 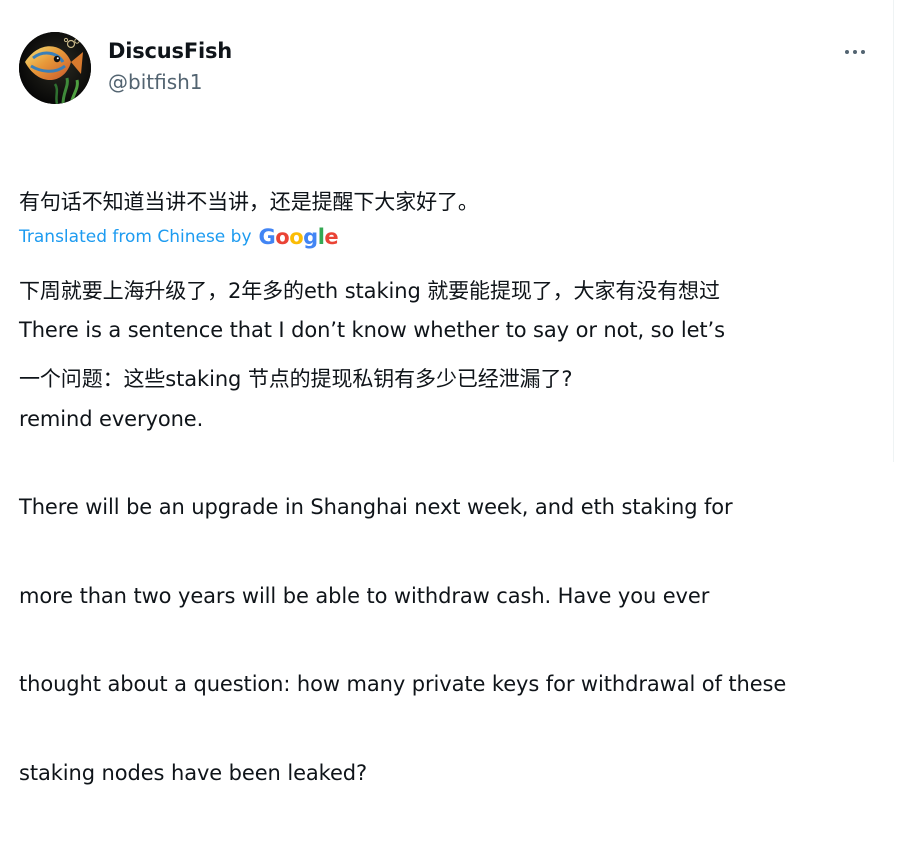 I want to click on translation-attribution-link: Translated from Chinese by Google, so click(x=179, y=237).